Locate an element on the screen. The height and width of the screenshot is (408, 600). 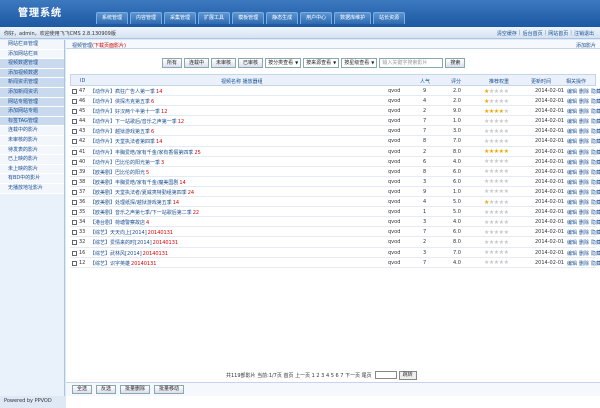
nav-tab: 用户中心 is located at coordinates (316, 18).